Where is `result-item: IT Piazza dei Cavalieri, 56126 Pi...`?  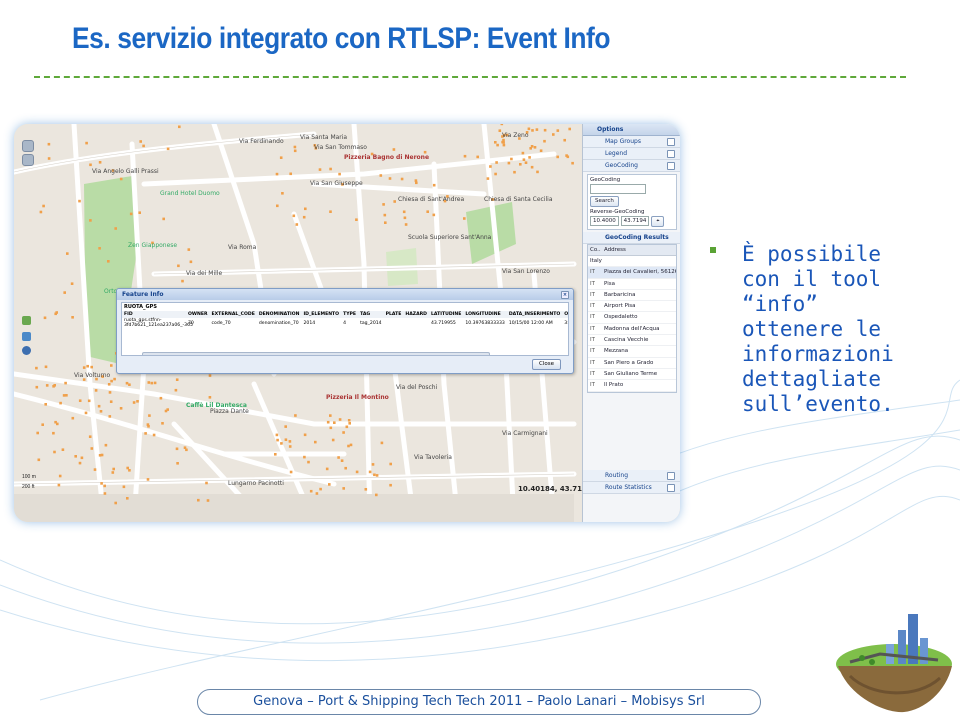
result-item: IT Piazza dei Cavalieri, 56126 Pi... is located at coordinates (632, 273).